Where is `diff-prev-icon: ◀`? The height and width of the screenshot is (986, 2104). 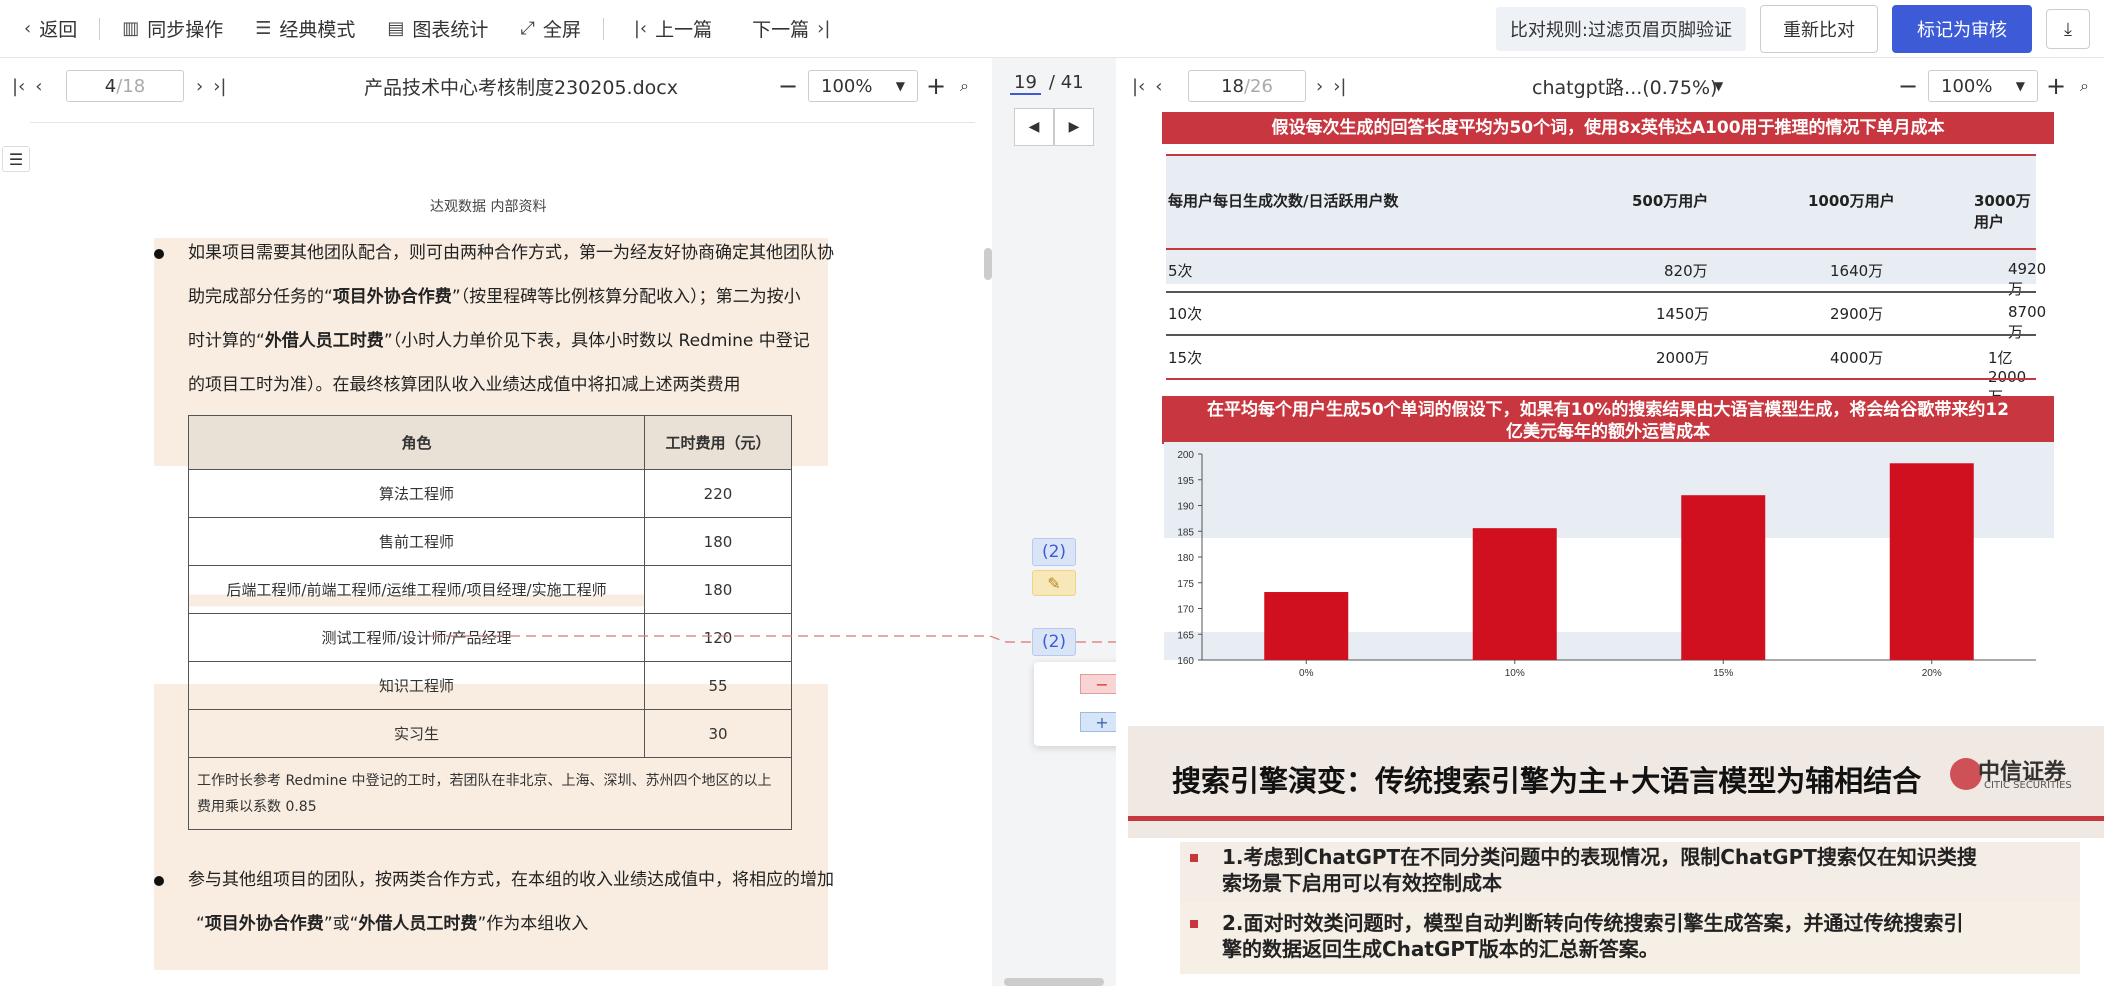 diff-prev-icon: ◀ is located at coordinates (1034, 127).